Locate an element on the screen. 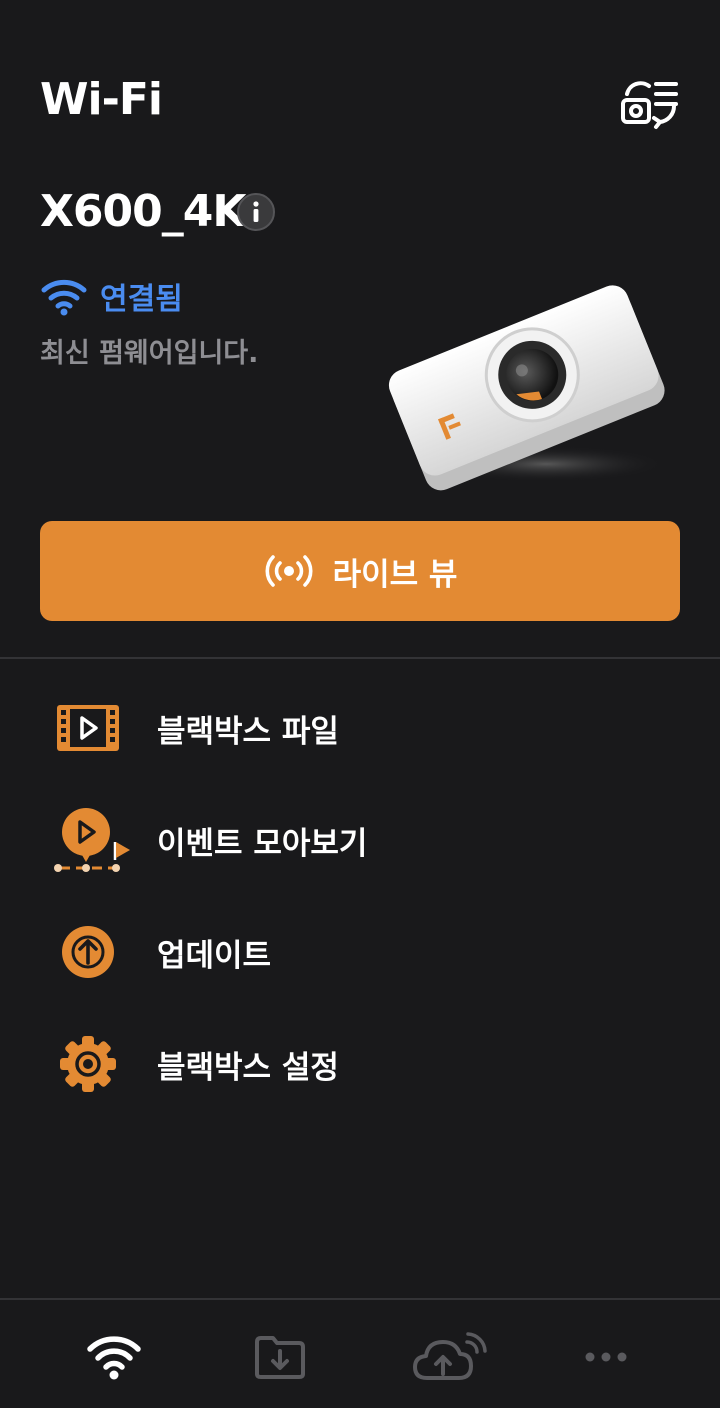  menu-item-blackbox-settings: 블랙박스 설정 is located at coordinates (360, 1064).